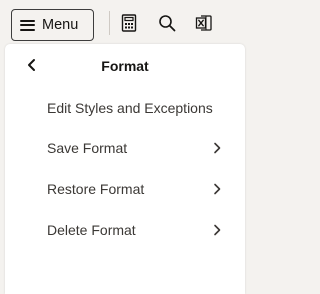  I want to click on menu-item-label: Restore Format, so click(96, 189).